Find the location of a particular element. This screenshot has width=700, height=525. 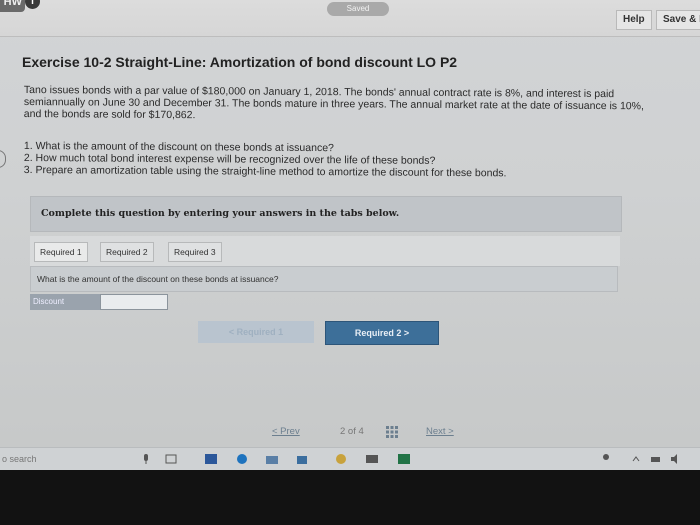

prev-required-button: < Required 1 is located at coordinates (256, 332).